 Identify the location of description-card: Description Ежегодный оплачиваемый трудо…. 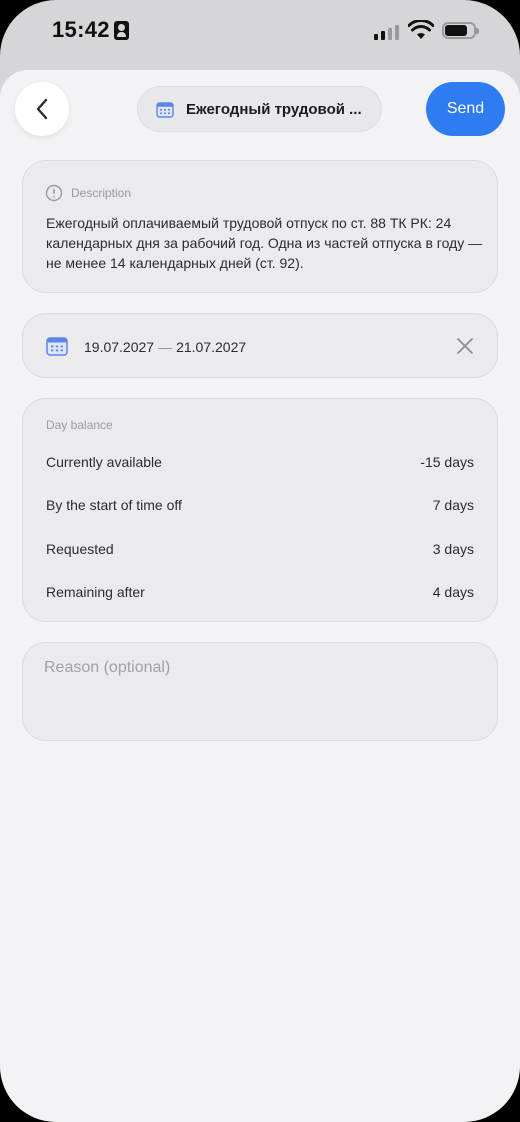
(260, 226).